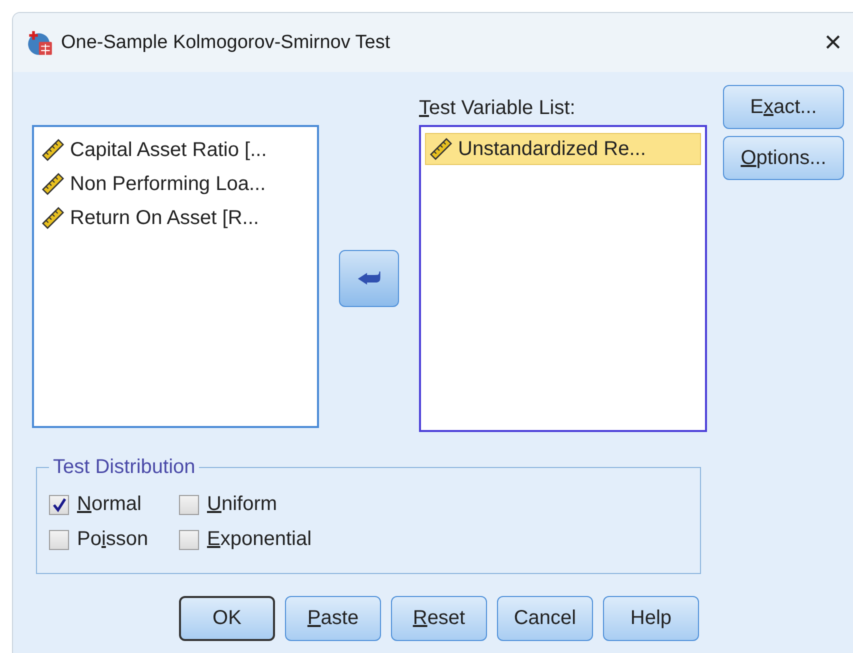 The width and height of the screenshot is (853, 653). I want to click on window-title: One-Sample Kolmogorov-Smirnov Test, so click(226, 43).